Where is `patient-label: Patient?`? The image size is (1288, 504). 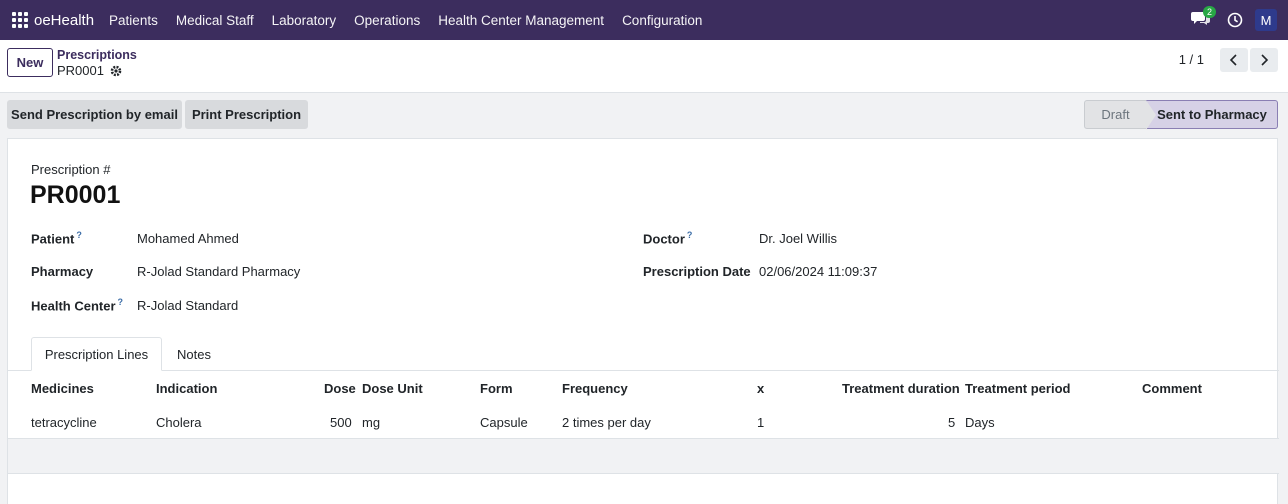 patient-label: Patient? is located at coordinates (56, 238).